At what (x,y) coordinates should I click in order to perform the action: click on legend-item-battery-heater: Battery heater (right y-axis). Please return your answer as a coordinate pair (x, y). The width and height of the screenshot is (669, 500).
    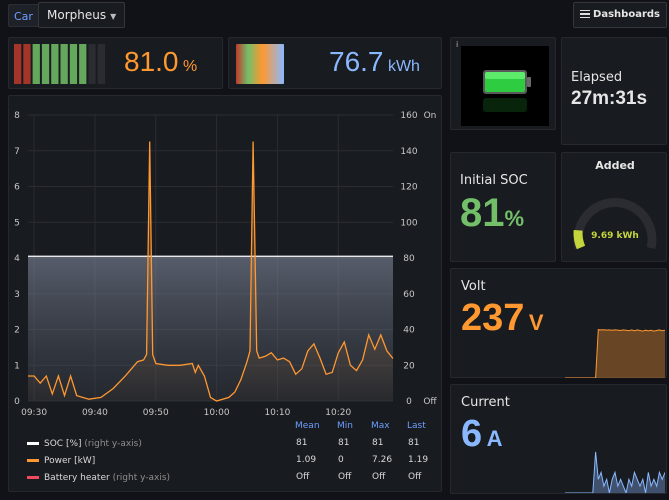
    Looking at the image, I should click on (98, 478).